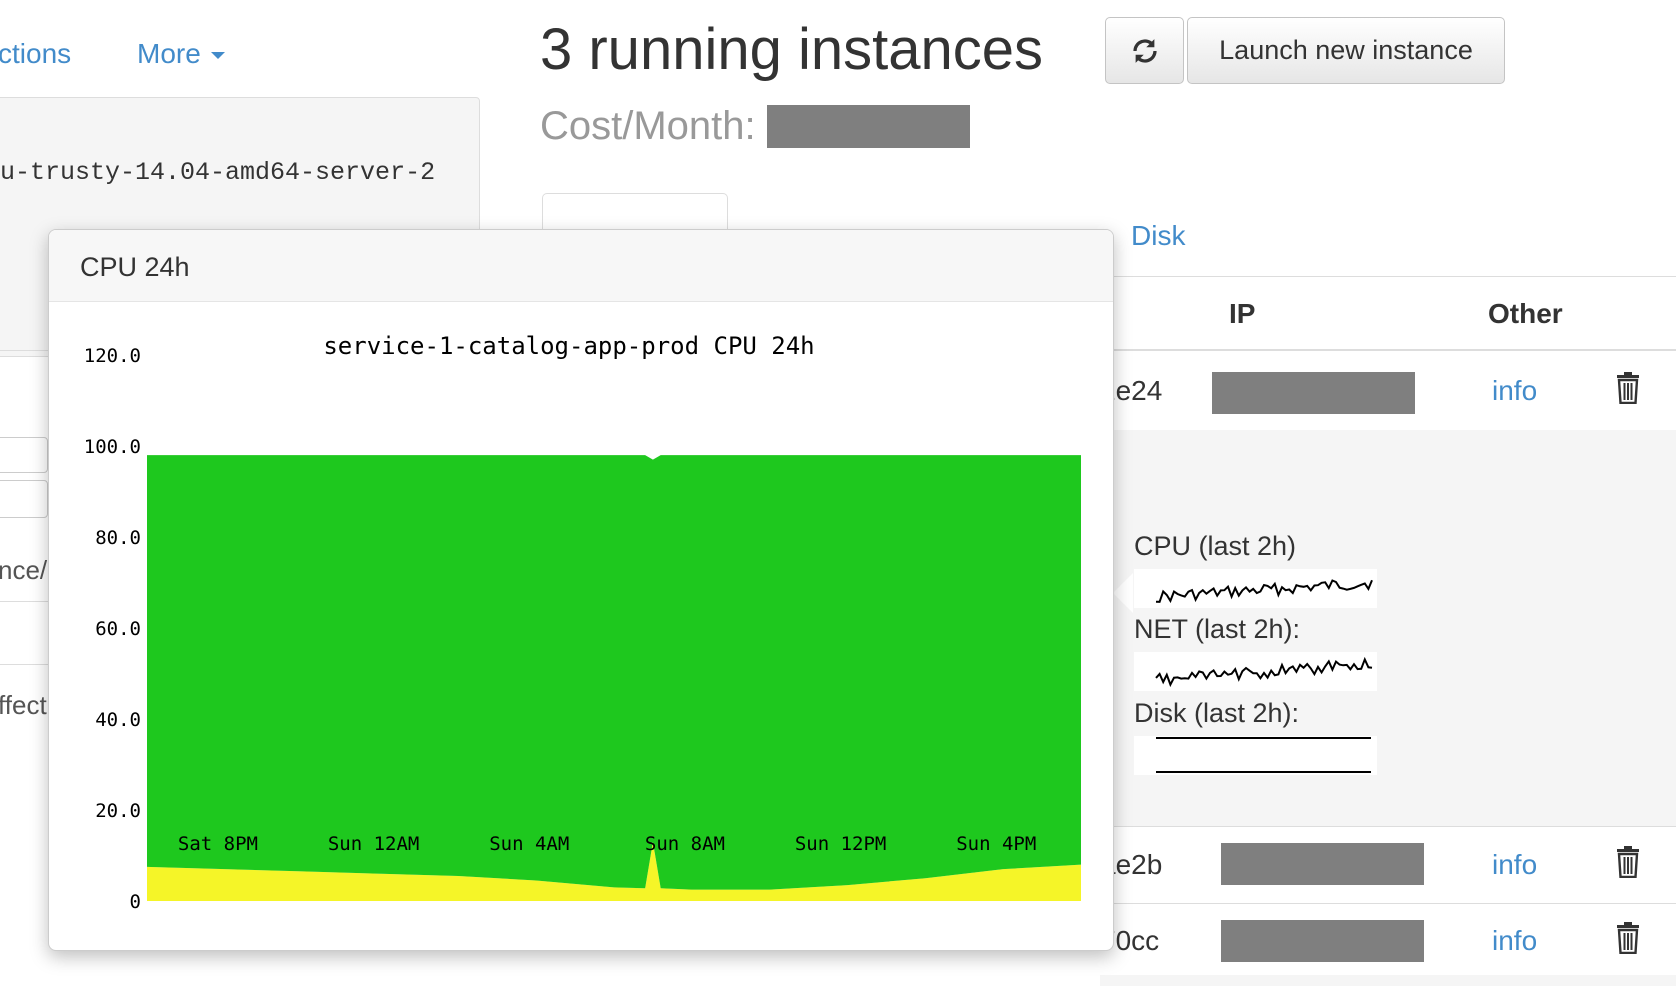 The height and width of the screenshot is (986, 1676). I want to click on header-divider, so click(1388, 350).